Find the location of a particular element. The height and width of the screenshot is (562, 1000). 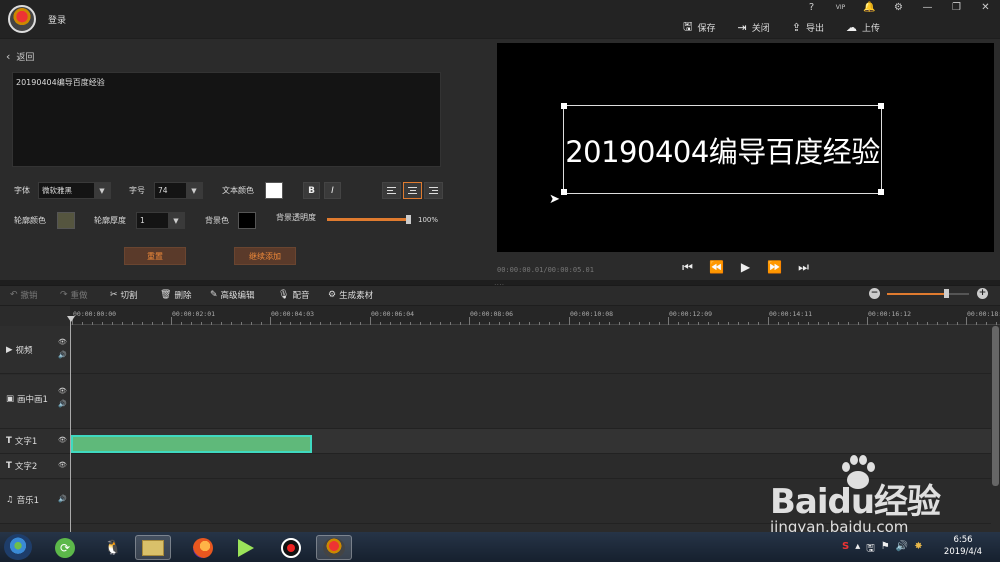

qq-icon: 🐧 is located at coordinates (113, 547).